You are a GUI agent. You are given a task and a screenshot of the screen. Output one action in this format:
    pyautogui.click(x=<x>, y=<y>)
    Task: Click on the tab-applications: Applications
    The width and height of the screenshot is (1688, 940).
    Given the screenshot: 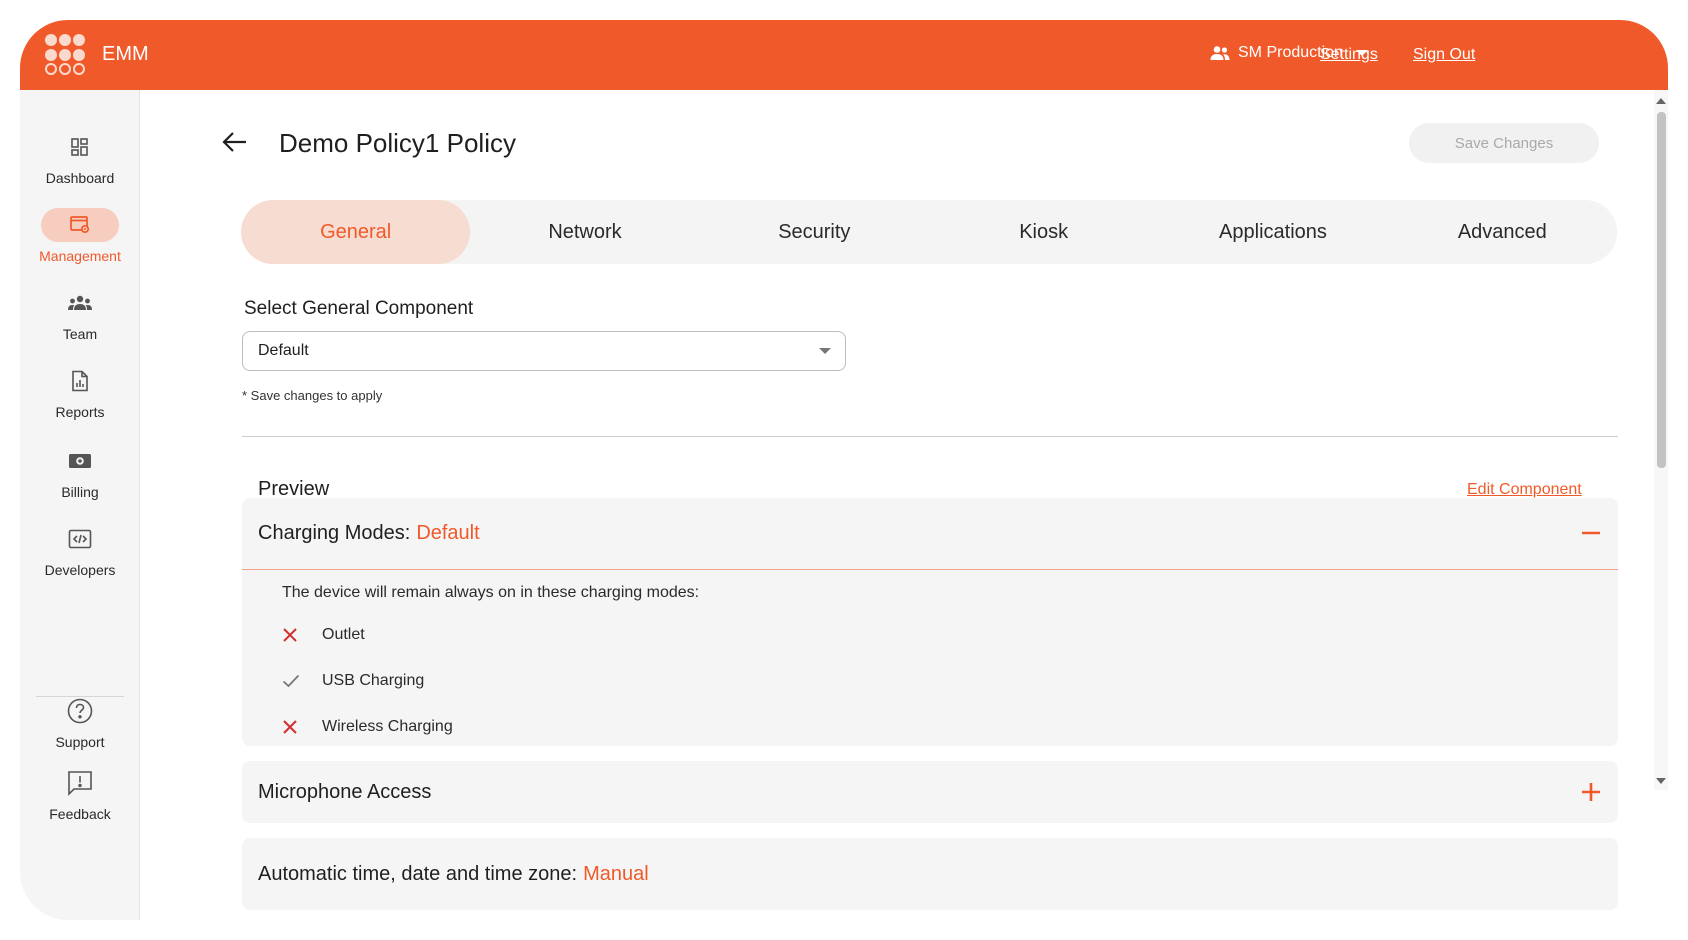 What is the action you would take?
    pyautogui.click(x=1272, y=232)
    